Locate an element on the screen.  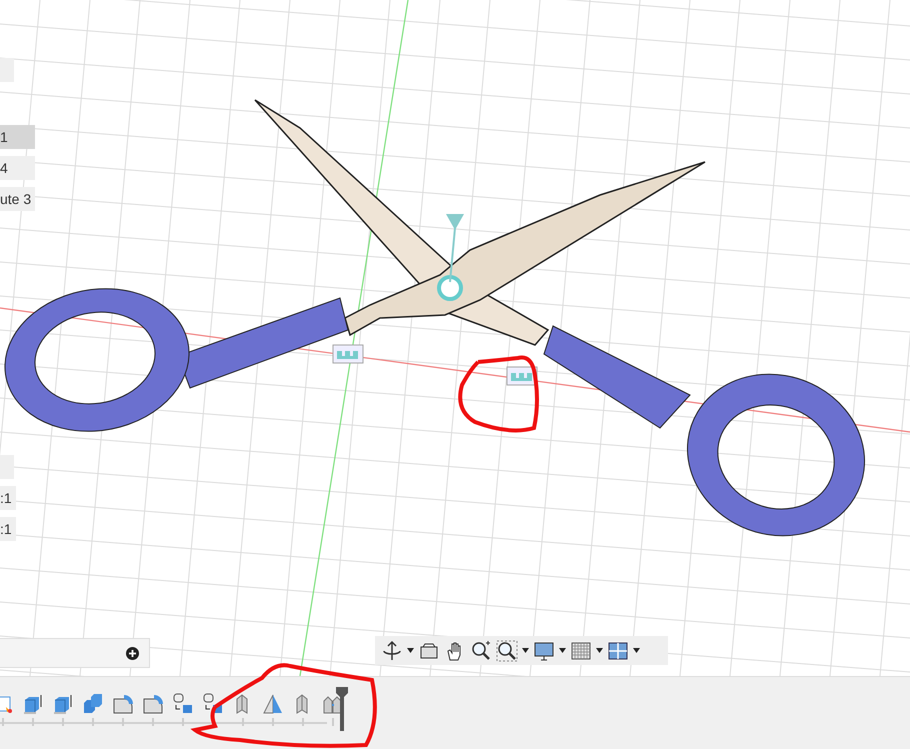
zoom-icon is located at coordinates (481, 651).